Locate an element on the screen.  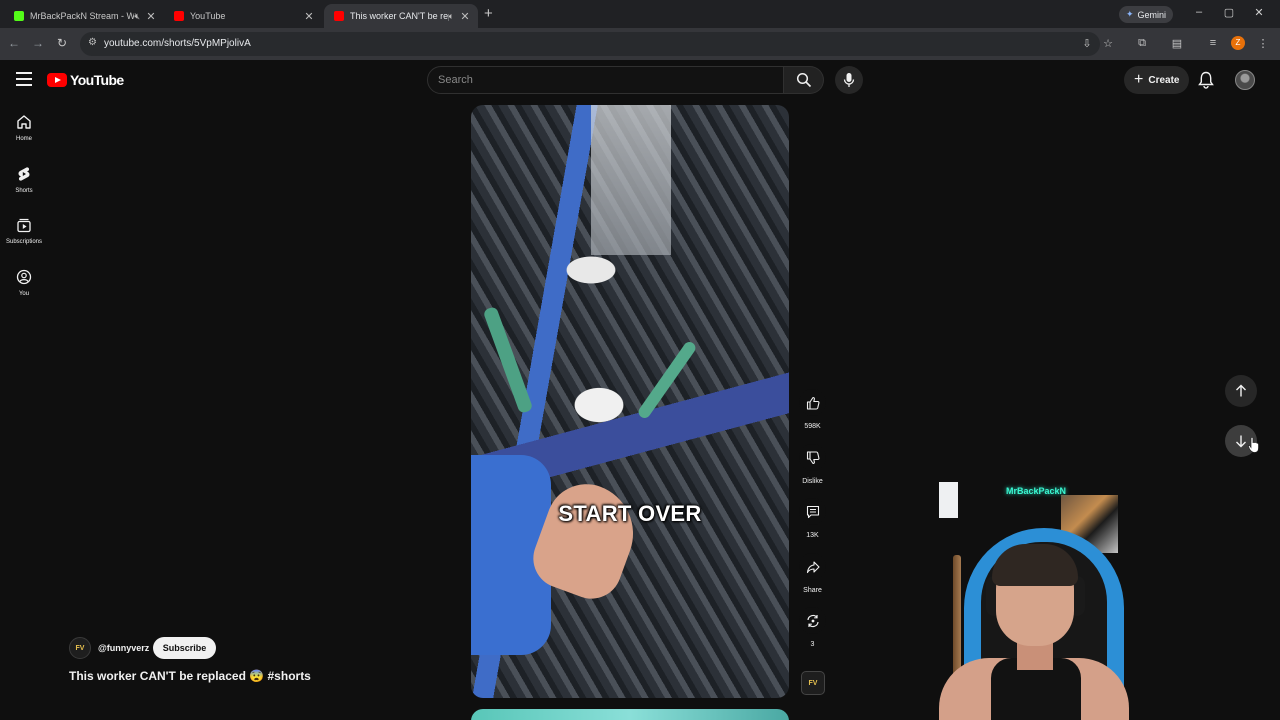
remix-count: 3 is located at coordinates (812, 644).